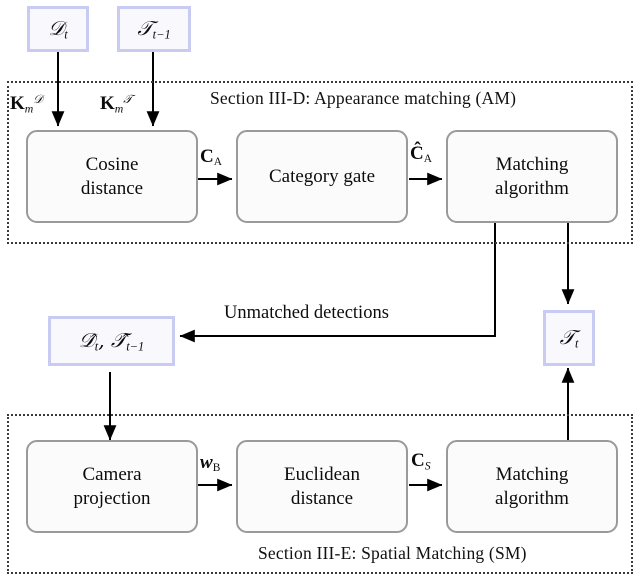 The image size is (640, 582). I want to click on edge-label-keys-track: Km𝒯, so click(116, 104).